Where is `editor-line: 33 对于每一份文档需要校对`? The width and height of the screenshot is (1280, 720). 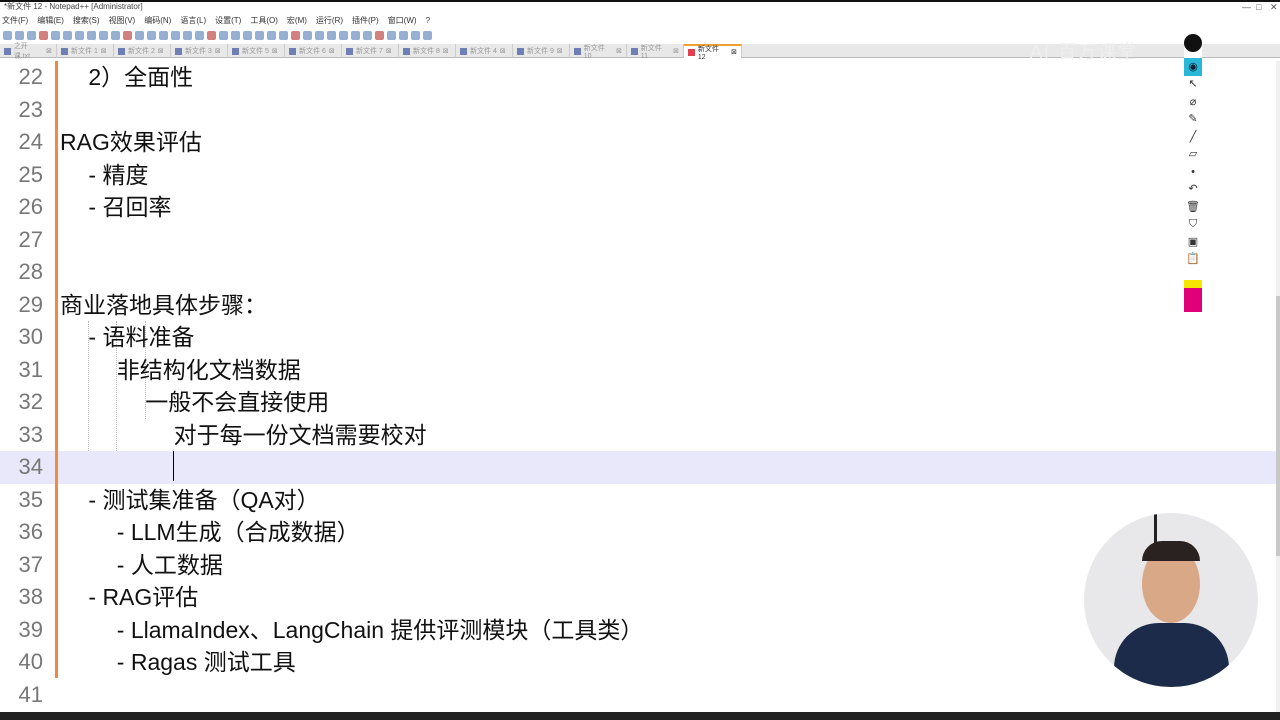
editor-line: 33 对于每一份文档需要校对 is located at coordinates (638, 435).